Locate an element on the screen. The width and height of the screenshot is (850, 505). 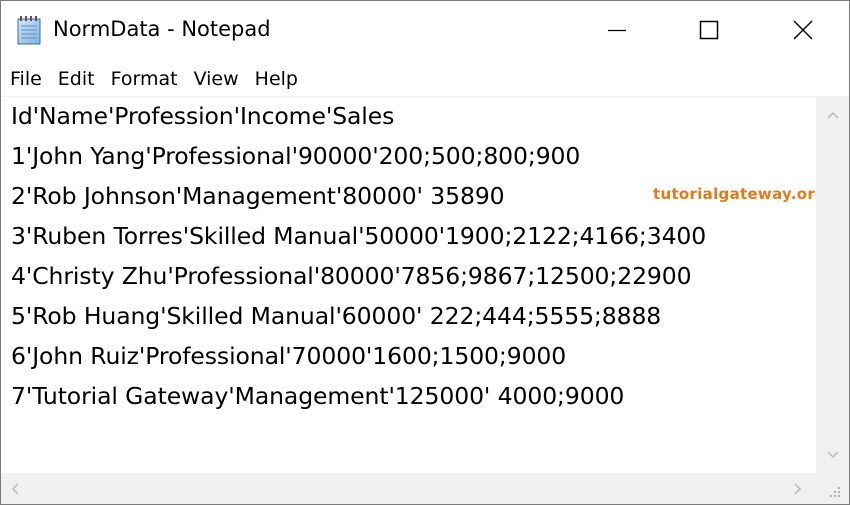
text-line-1: Id'Name'Profession'Income'Sales is located at coordinates (203, 116).